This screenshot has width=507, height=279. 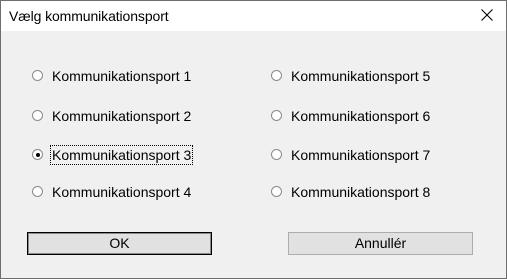 I want to click on radio-label: Kommunikationsport 1, so click(x=122, y=76).